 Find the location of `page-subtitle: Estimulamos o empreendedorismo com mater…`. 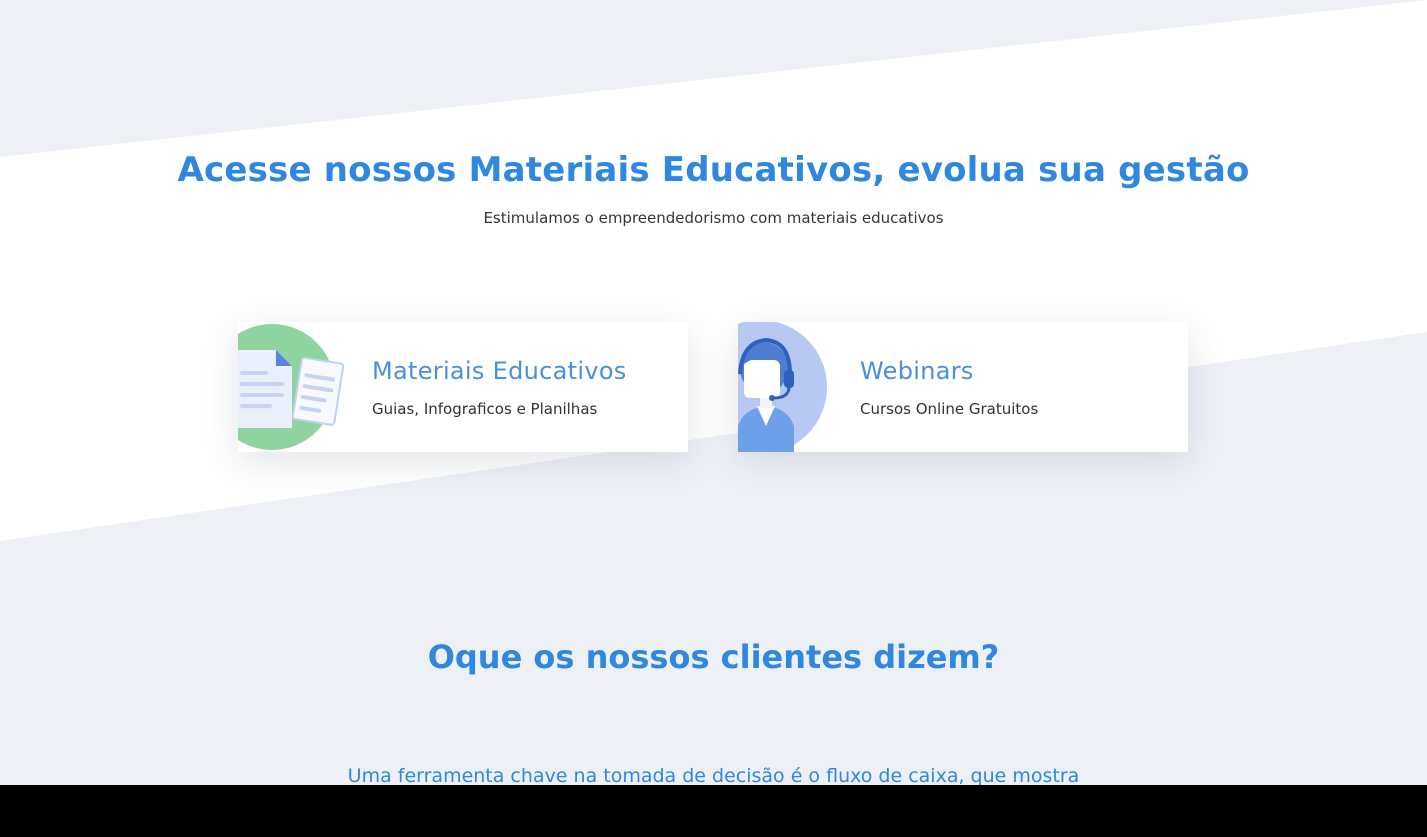

page-subtitle: Estimulamos o empreendedorismo com mater… is located at coordinates (713, 218).